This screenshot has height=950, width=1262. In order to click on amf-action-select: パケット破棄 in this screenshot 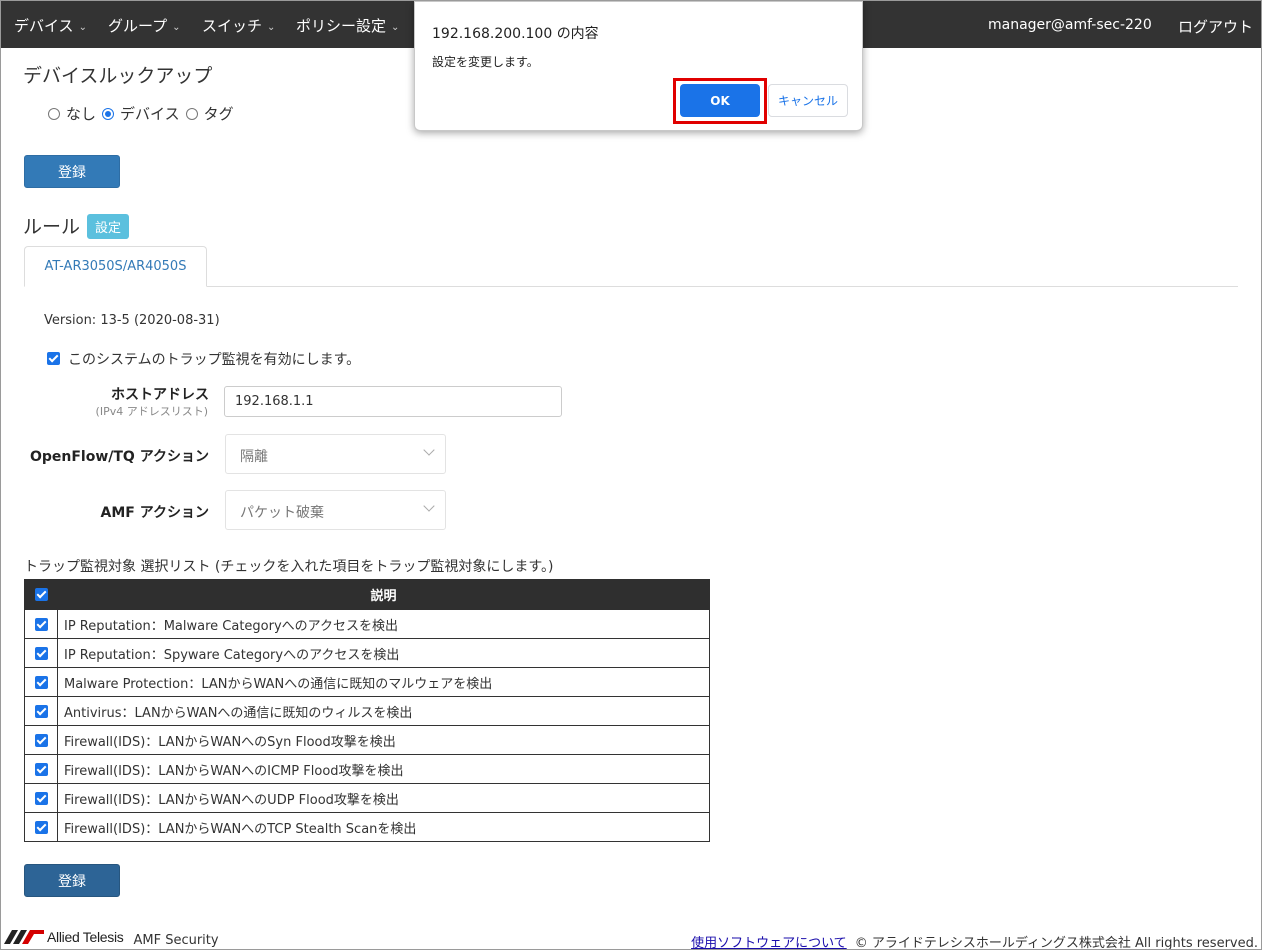, I will do `click(335, 510)`.